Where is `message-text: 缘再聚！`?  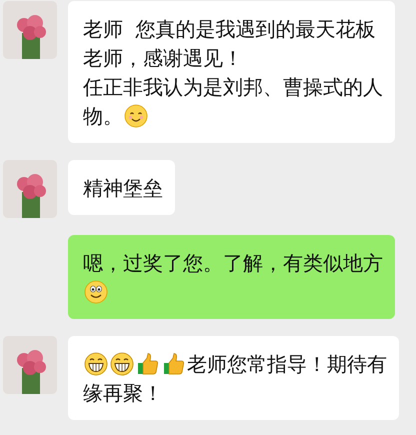
message-text: 缘再聚！ is located at coordinates (123, 393).